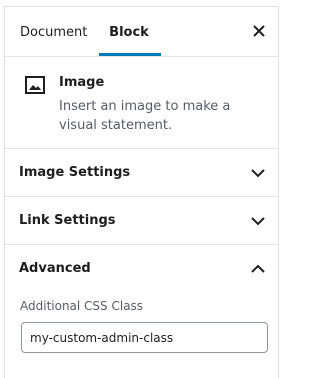 The image size is (320, 378). I want to click on close-icon, so click(259, 31).